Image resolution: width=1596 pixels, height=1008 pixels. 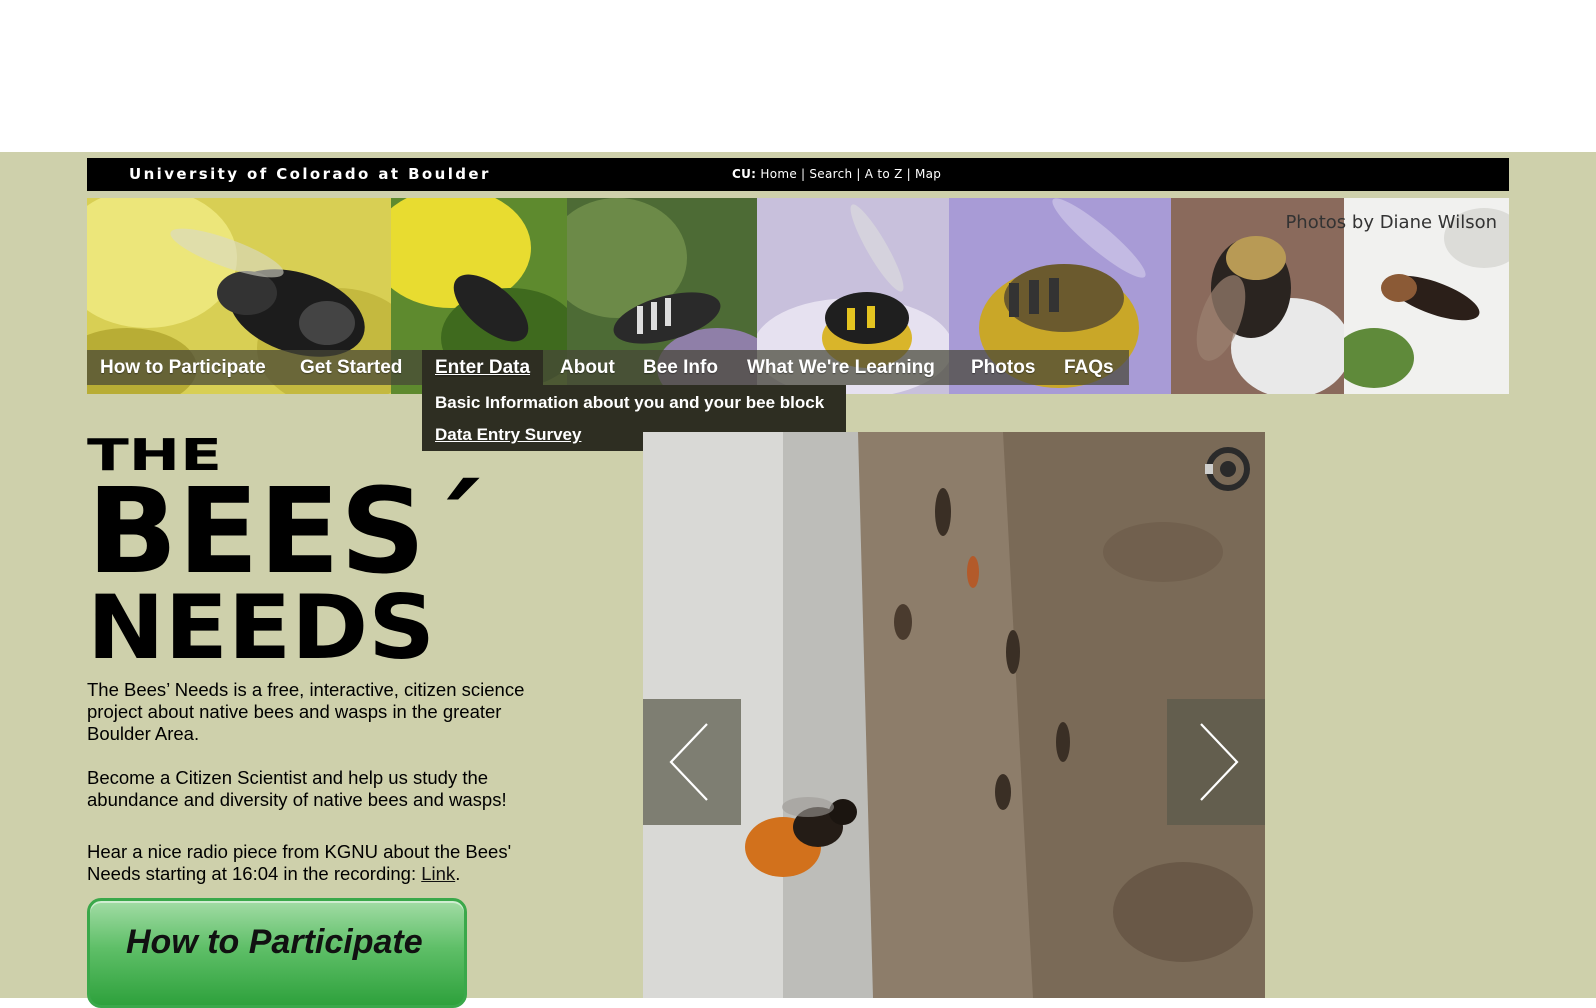 What do you see at coordinates (744, 174) in the screenshot?
I see `cu-label: CU:` at bounding box center [744, 174].